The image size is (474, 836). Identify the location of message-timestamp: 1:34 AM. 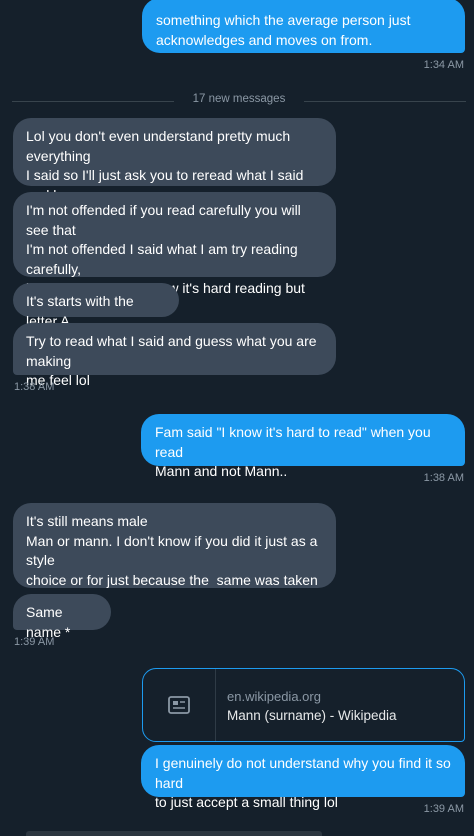
(443, 65).